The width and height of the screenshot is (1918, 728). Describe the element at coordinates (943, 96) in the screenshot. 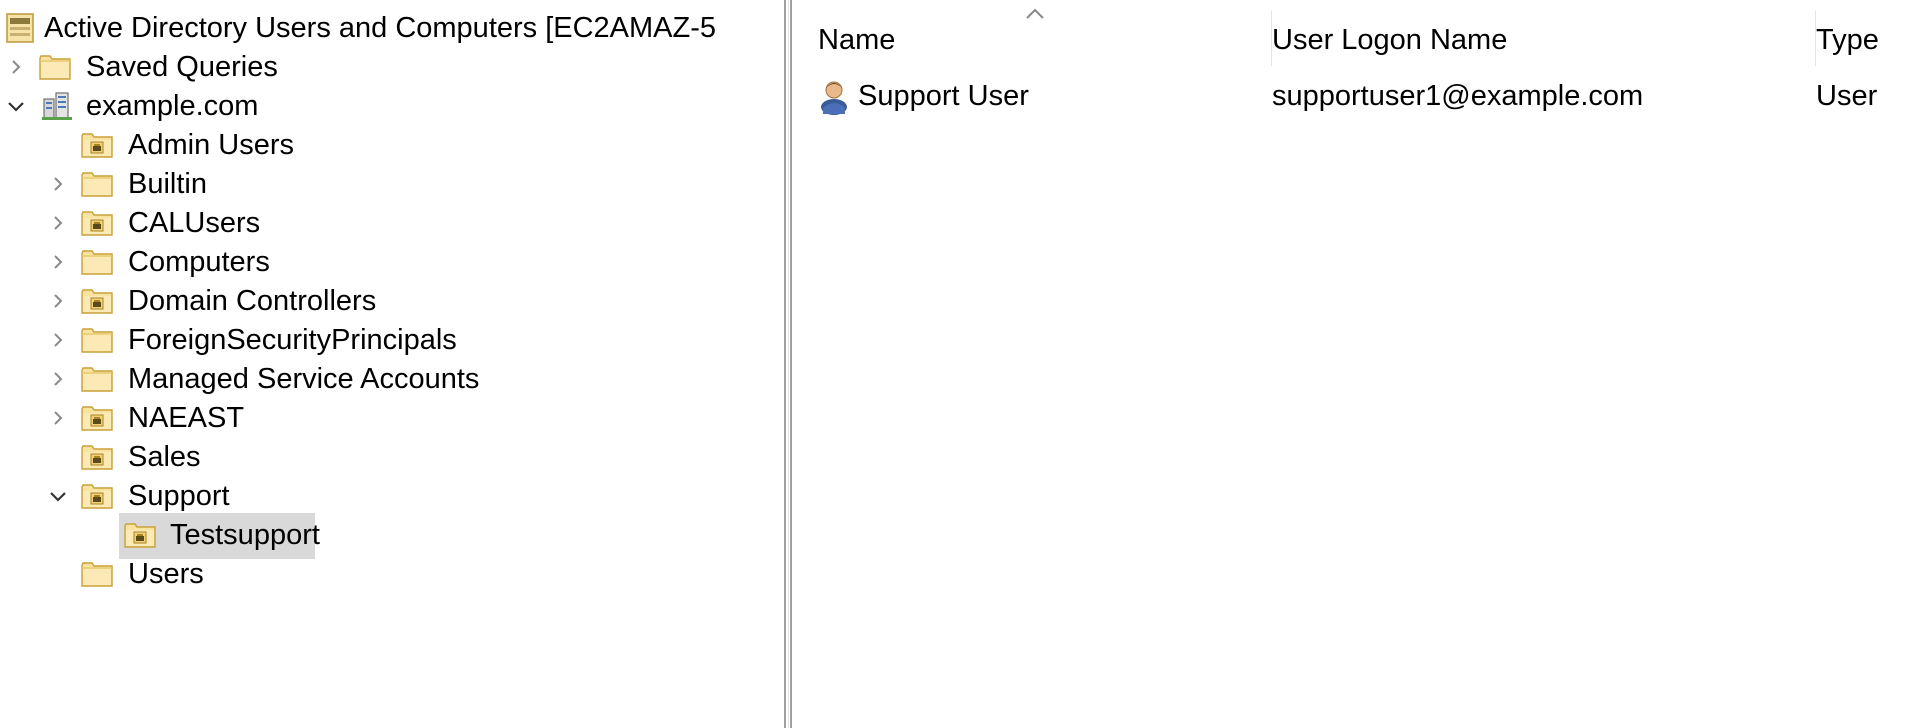

I see `cell-name: Support User` at that location.